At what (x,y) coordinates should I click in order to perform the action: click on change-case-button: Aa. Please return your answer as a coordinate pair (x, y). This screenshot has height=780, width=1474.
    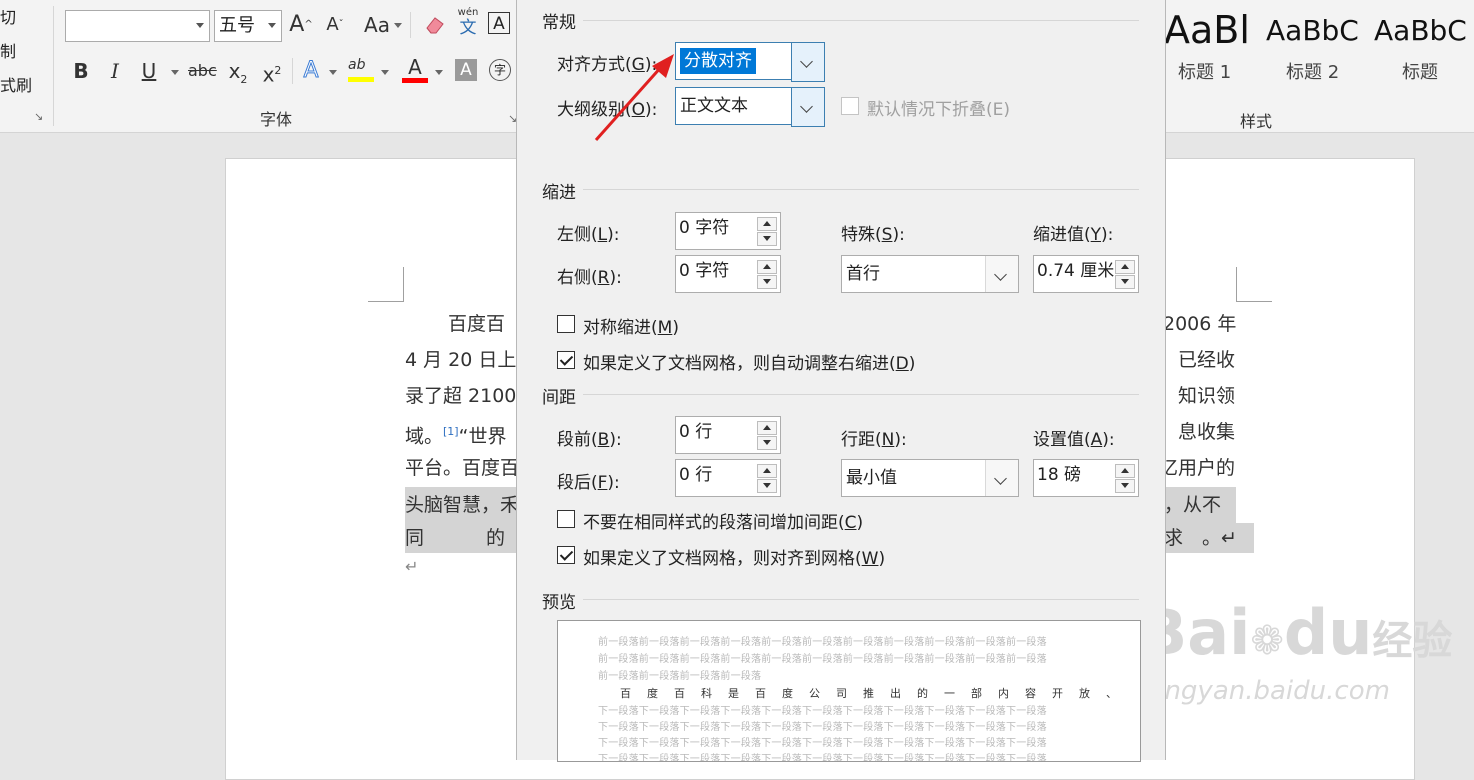
    Looking at the image, I should click on (377, 25).